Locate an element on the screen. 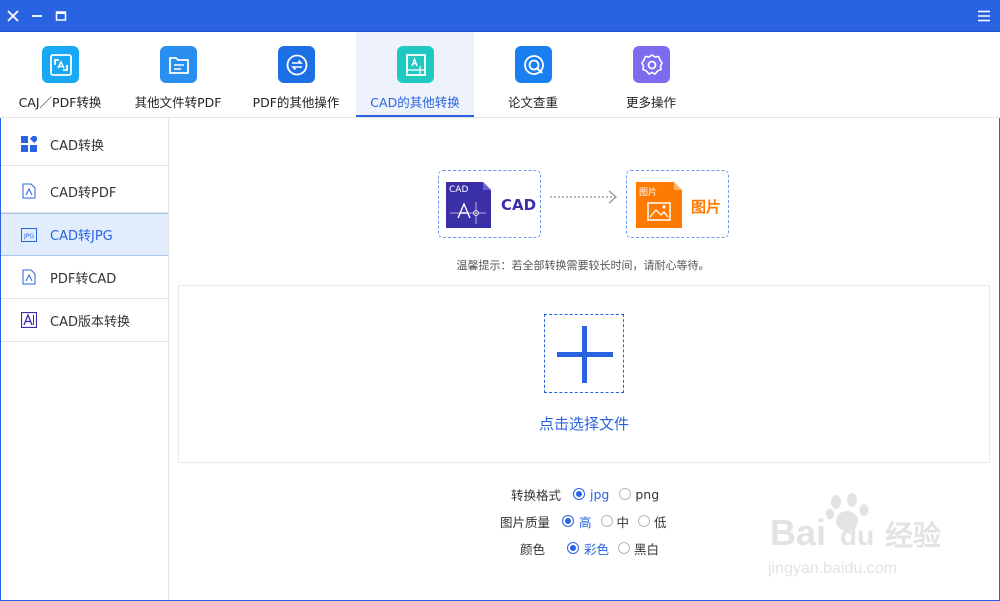  watermark-url: jingyan.baidu.com is located at coordinates (832, 568).